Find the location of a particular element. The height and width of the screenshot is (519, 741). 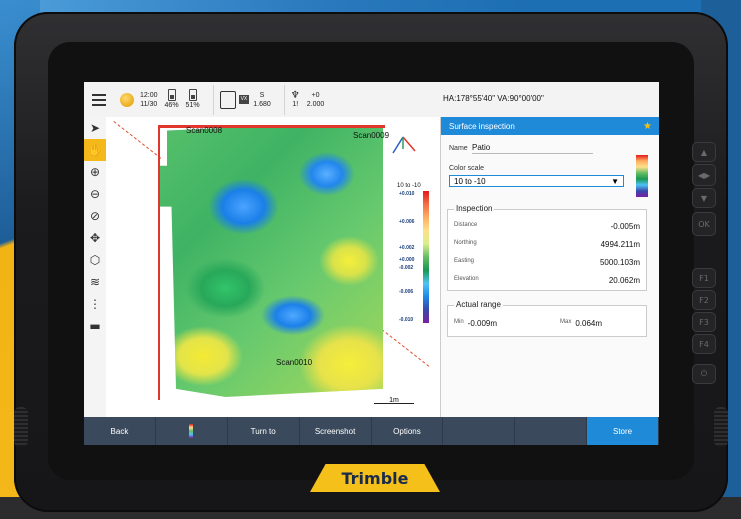

menu-button is located at coordinates (99, 99).